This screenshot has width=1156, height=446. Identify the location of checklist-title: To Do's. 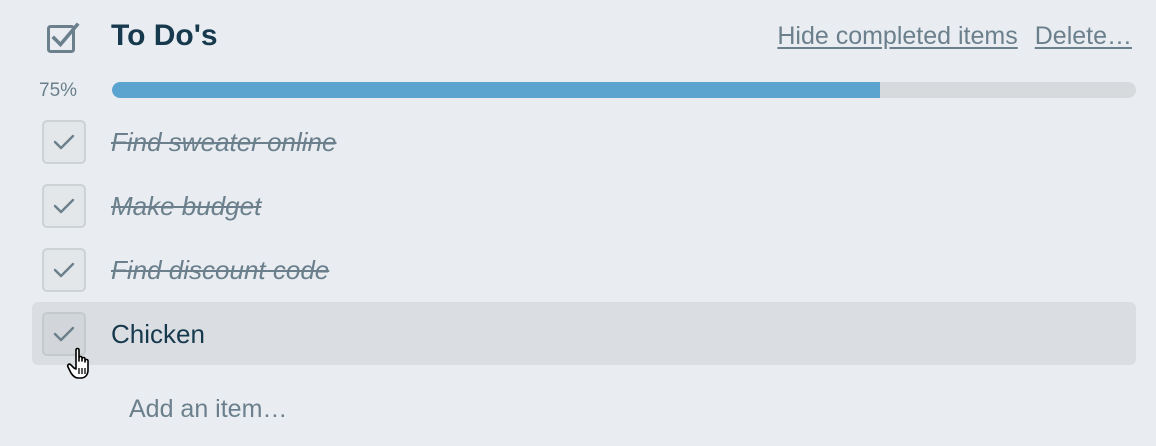
(164, 36).